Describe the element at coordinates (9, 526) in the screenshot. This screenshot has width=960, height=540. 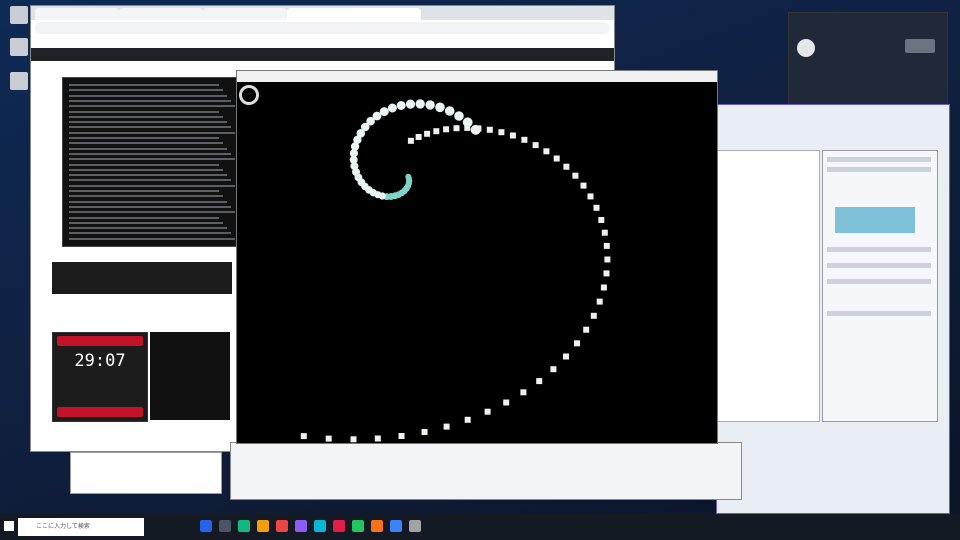
I see `start-button-icon` at that location.